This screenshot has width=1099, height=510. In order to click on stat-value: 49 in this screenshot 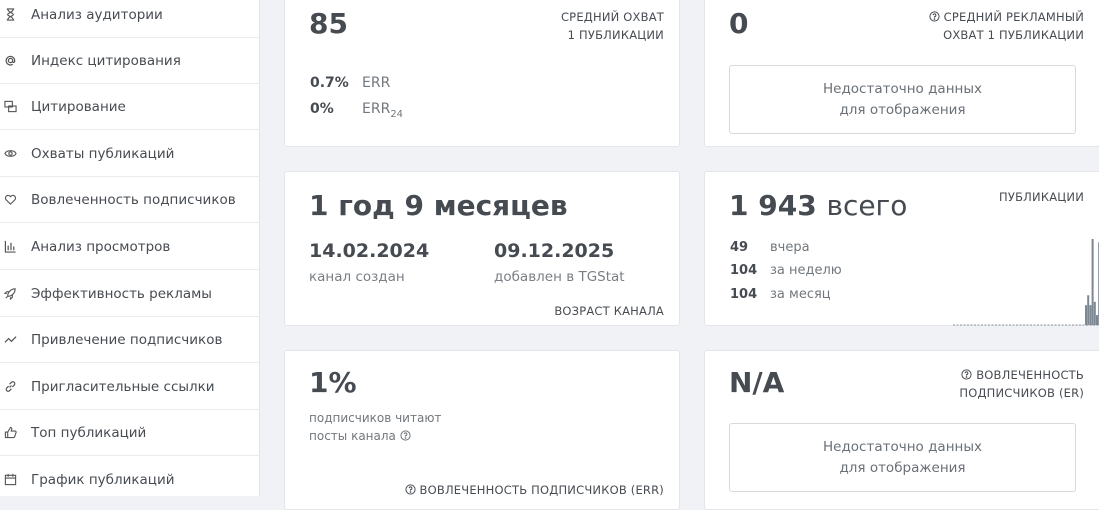, I will do `click(739, 247)`.